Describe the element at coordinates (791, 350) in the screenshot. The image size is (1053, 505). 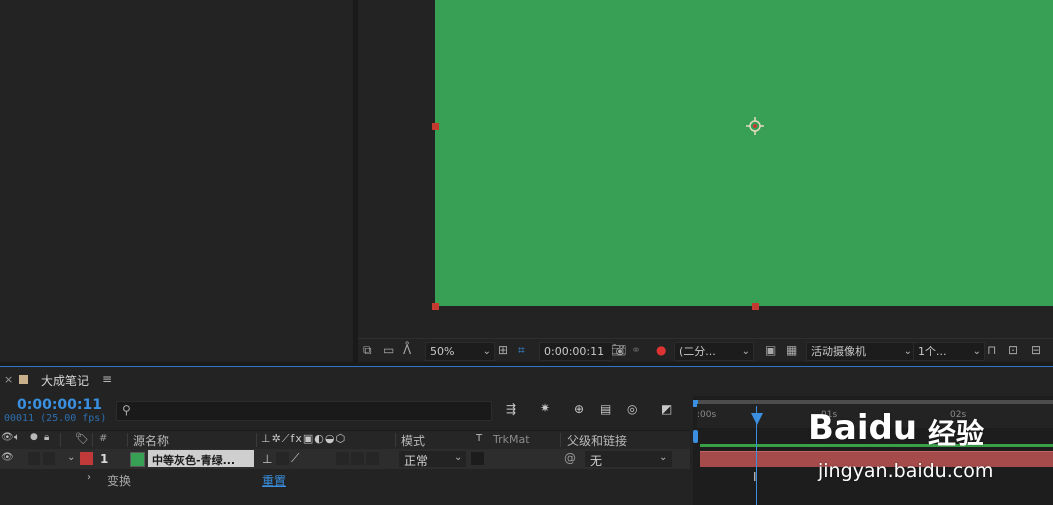
I see `toggle-transparency-icon: ▦` at that location.